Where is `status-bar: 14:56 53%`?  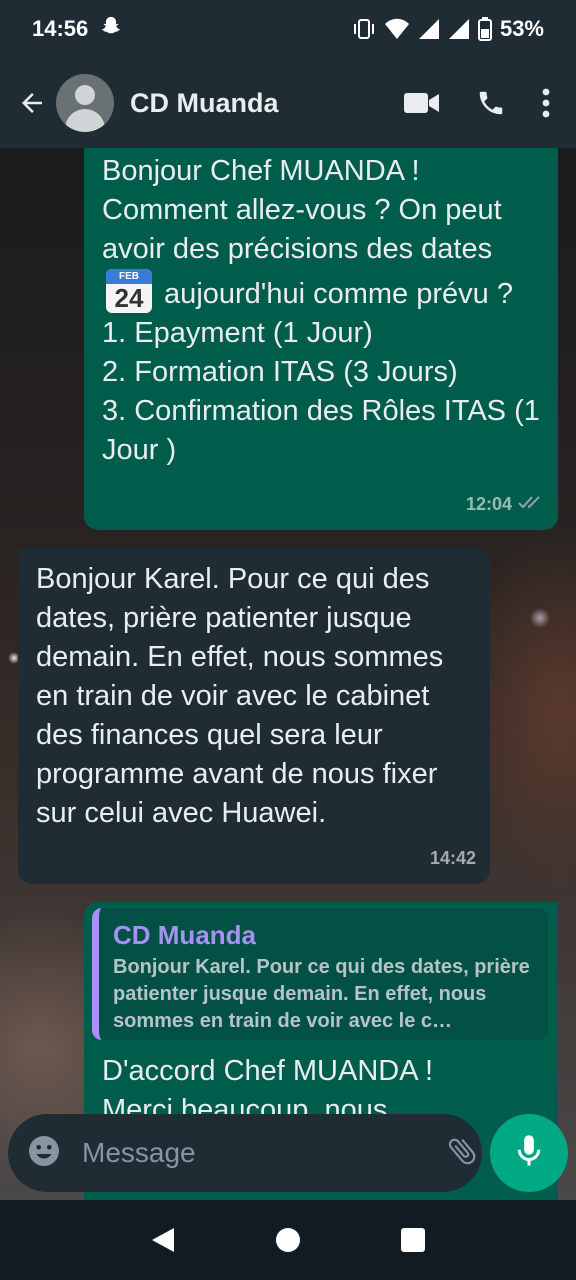 status-bar: 14:56 53% is located at coordinates (288, 29).